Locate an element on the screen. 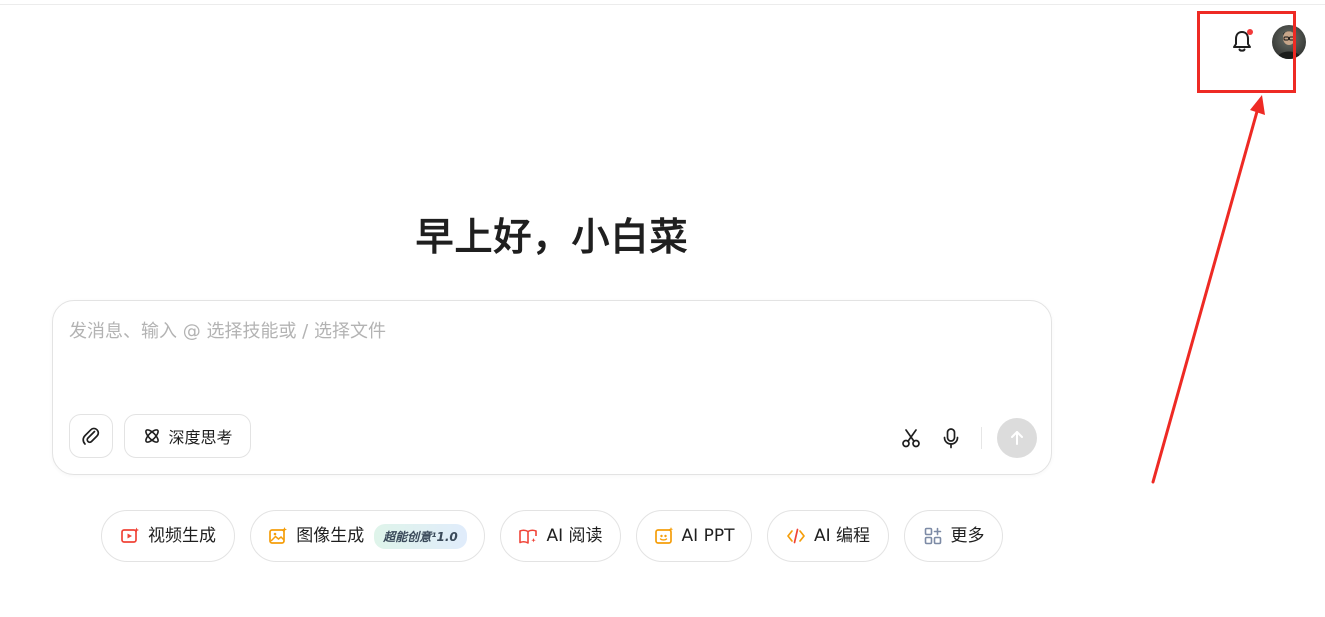  chip-more: 更多 is located at coordinates (953, 536).